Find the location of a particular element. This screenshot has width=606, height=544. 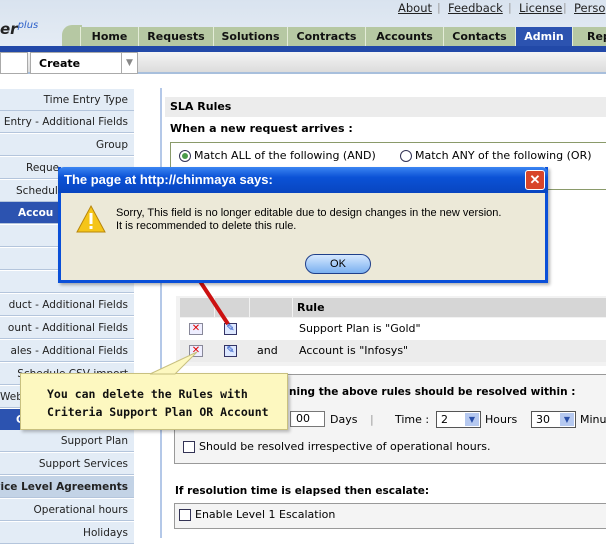

dialog-title: The page at http://chinmaya says: ✕ is located at coordinates (303, 180).